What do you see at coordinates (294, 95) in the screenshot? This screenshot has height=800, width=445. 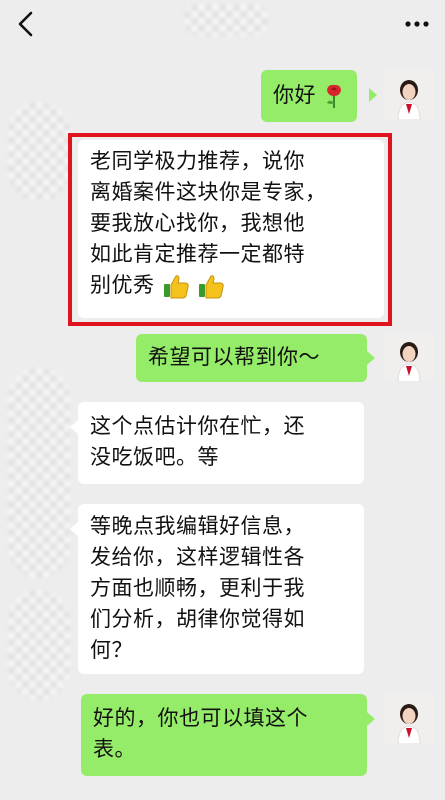 I see `message-text: 你好` at bounding box center [294, 95].